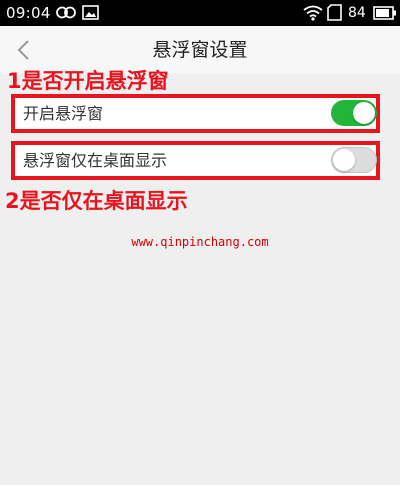 This screenshot has width=400, height=485. What do you see at coordinates (200, 13) in the screenshot?
I see `status-bar: 09:04 84` at bounding box center [200, 13].